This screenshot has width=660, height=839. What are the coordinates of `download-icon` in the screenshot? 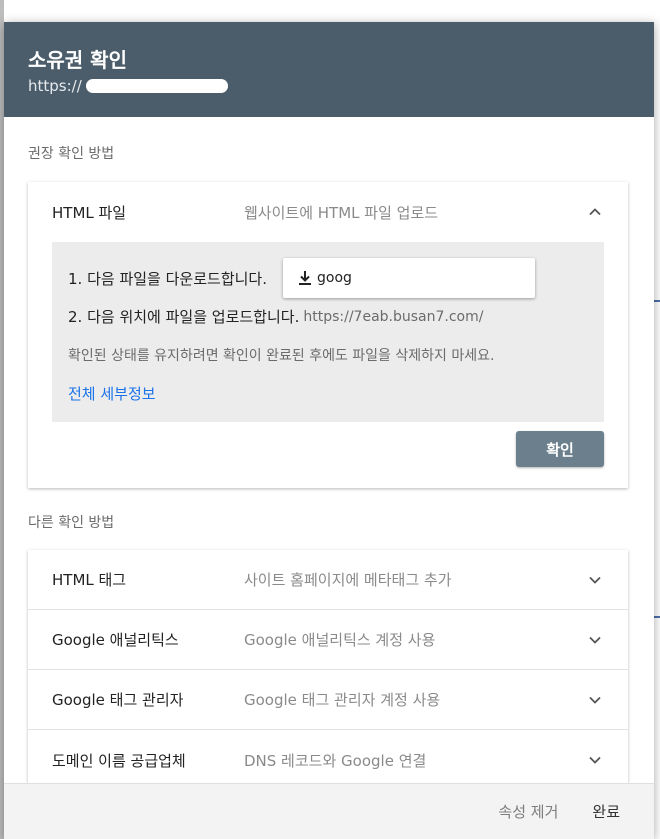 It's located at (305, 278).